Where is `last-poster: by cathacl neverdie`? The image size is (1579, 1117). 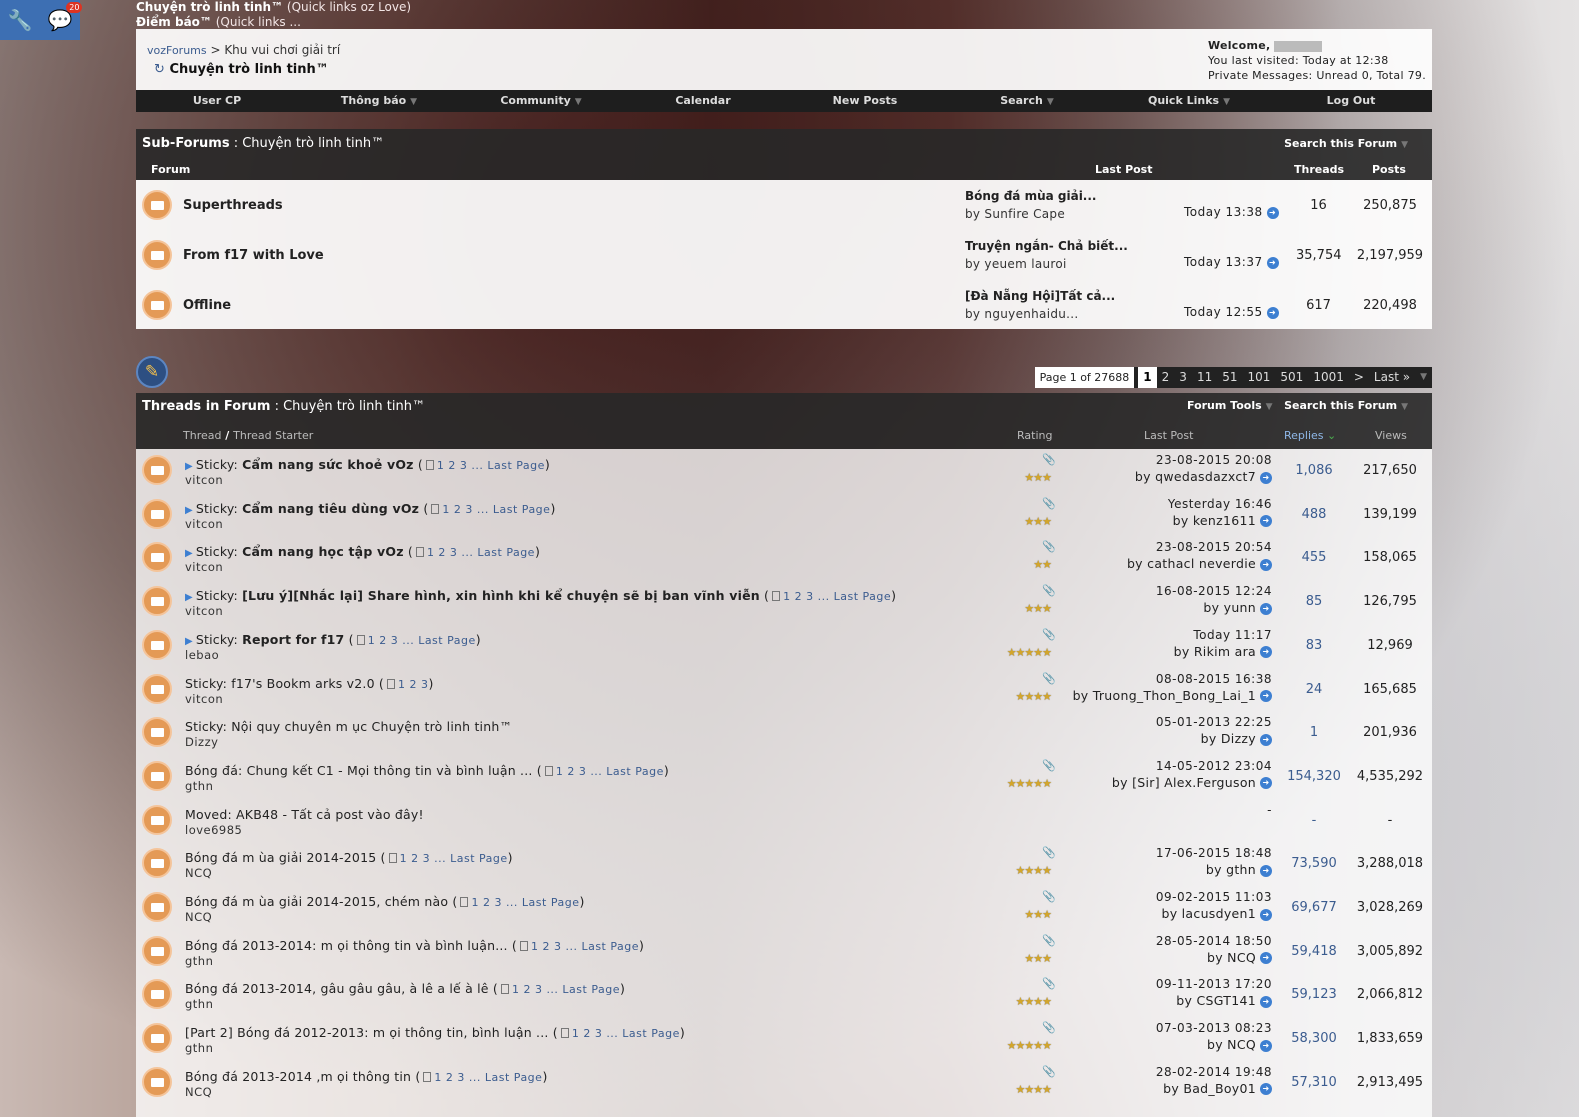 last-poster: by cathacl neverdie is located at coordinates (1191, 563).